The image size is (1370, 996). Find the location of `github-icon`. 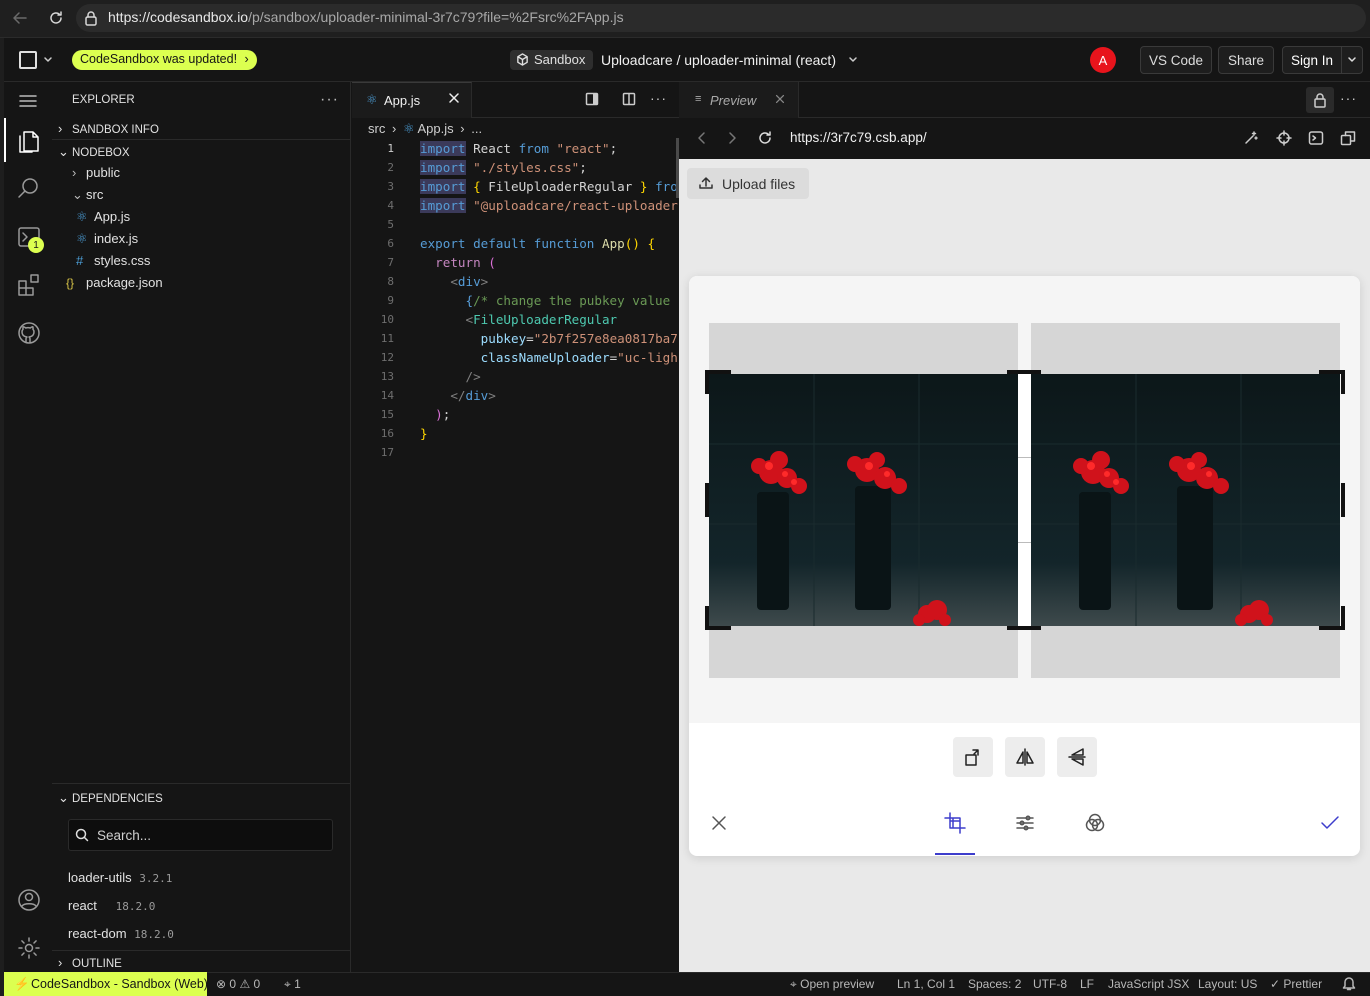

github-icon is located at coordinates (29, 333).